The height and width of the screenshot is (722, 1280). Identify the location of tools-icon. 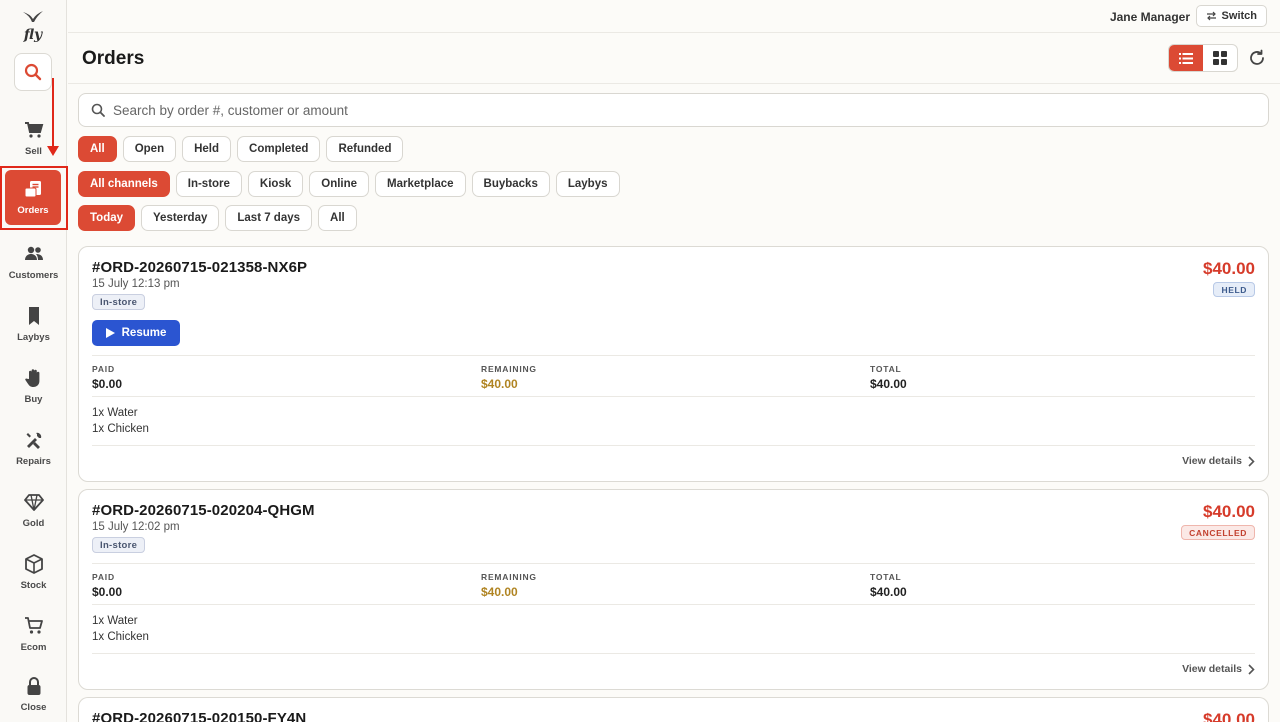
(33, 440).